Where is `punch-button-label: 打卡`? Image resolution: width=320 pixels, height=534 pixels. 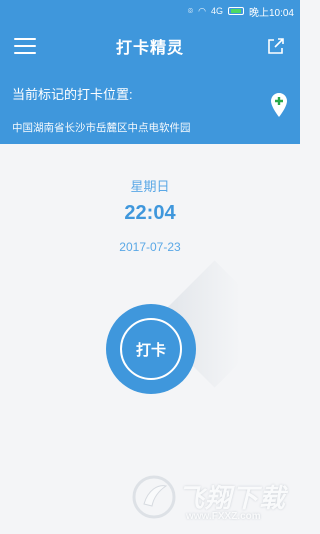
punch-button-label: 打卡 is located at coordinates (151, 349).